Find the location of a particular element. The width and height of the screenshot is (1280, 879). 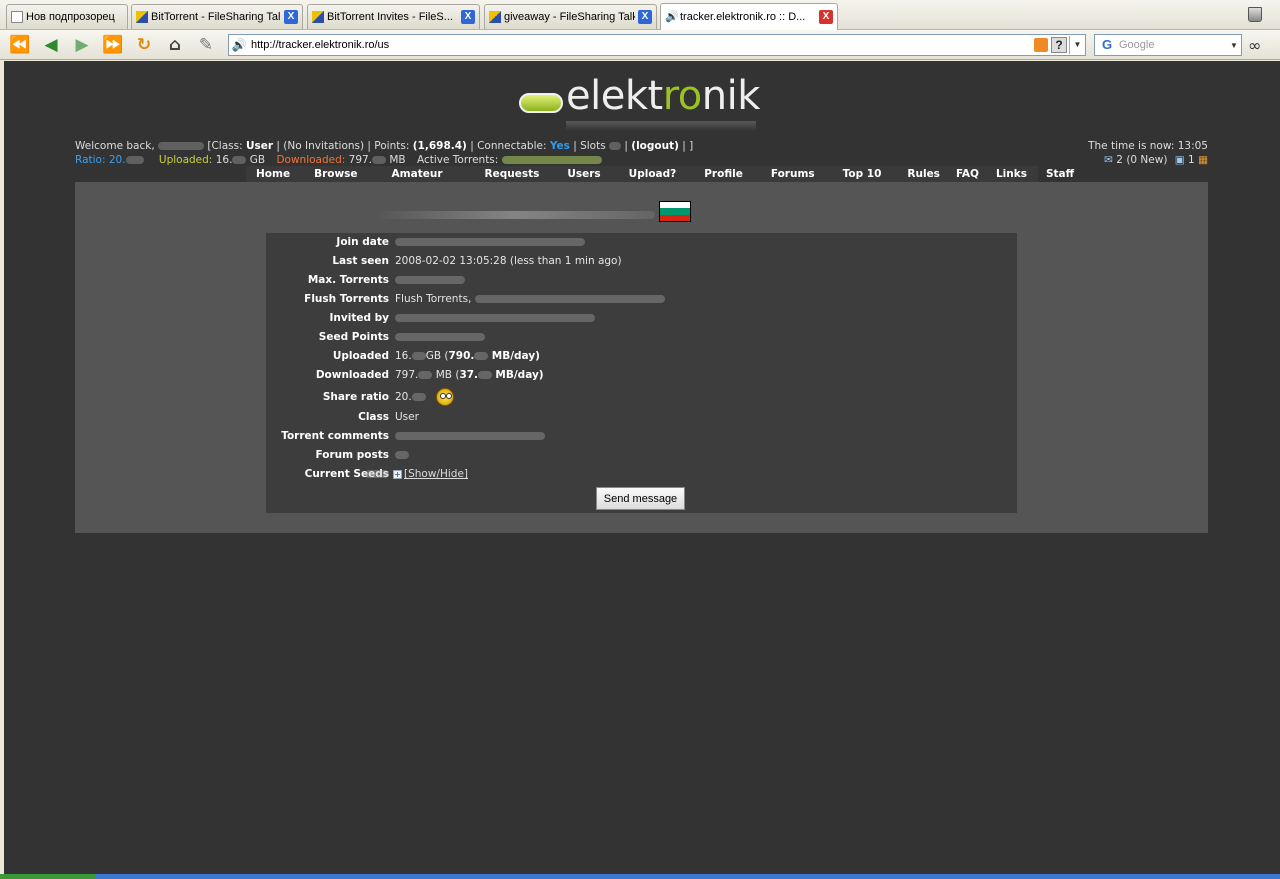

status-progress is located at coordinates (47, 876).